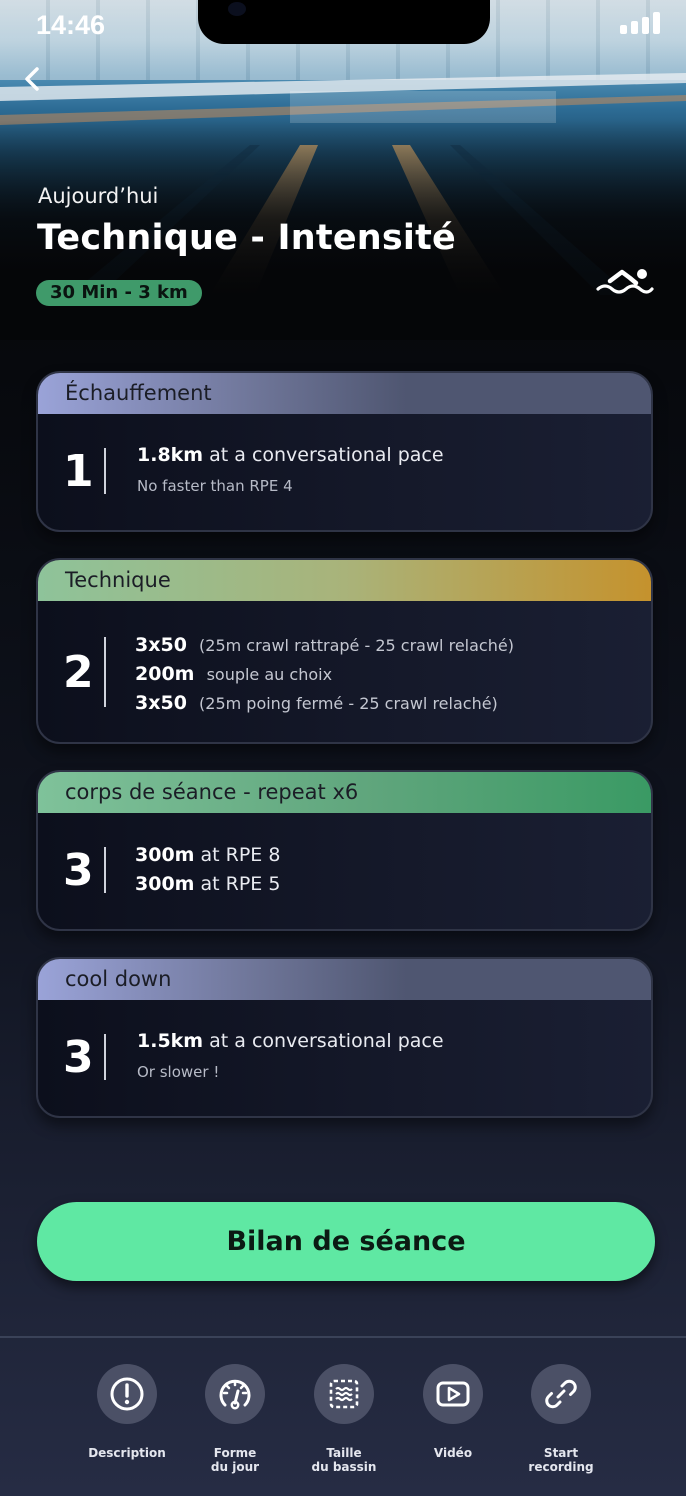 This screenshot has width=686, height=1496. What do you see at coordinates (78, 672) in the screenshot?
I see `section-number: 2` at bounding box center [78, 672].